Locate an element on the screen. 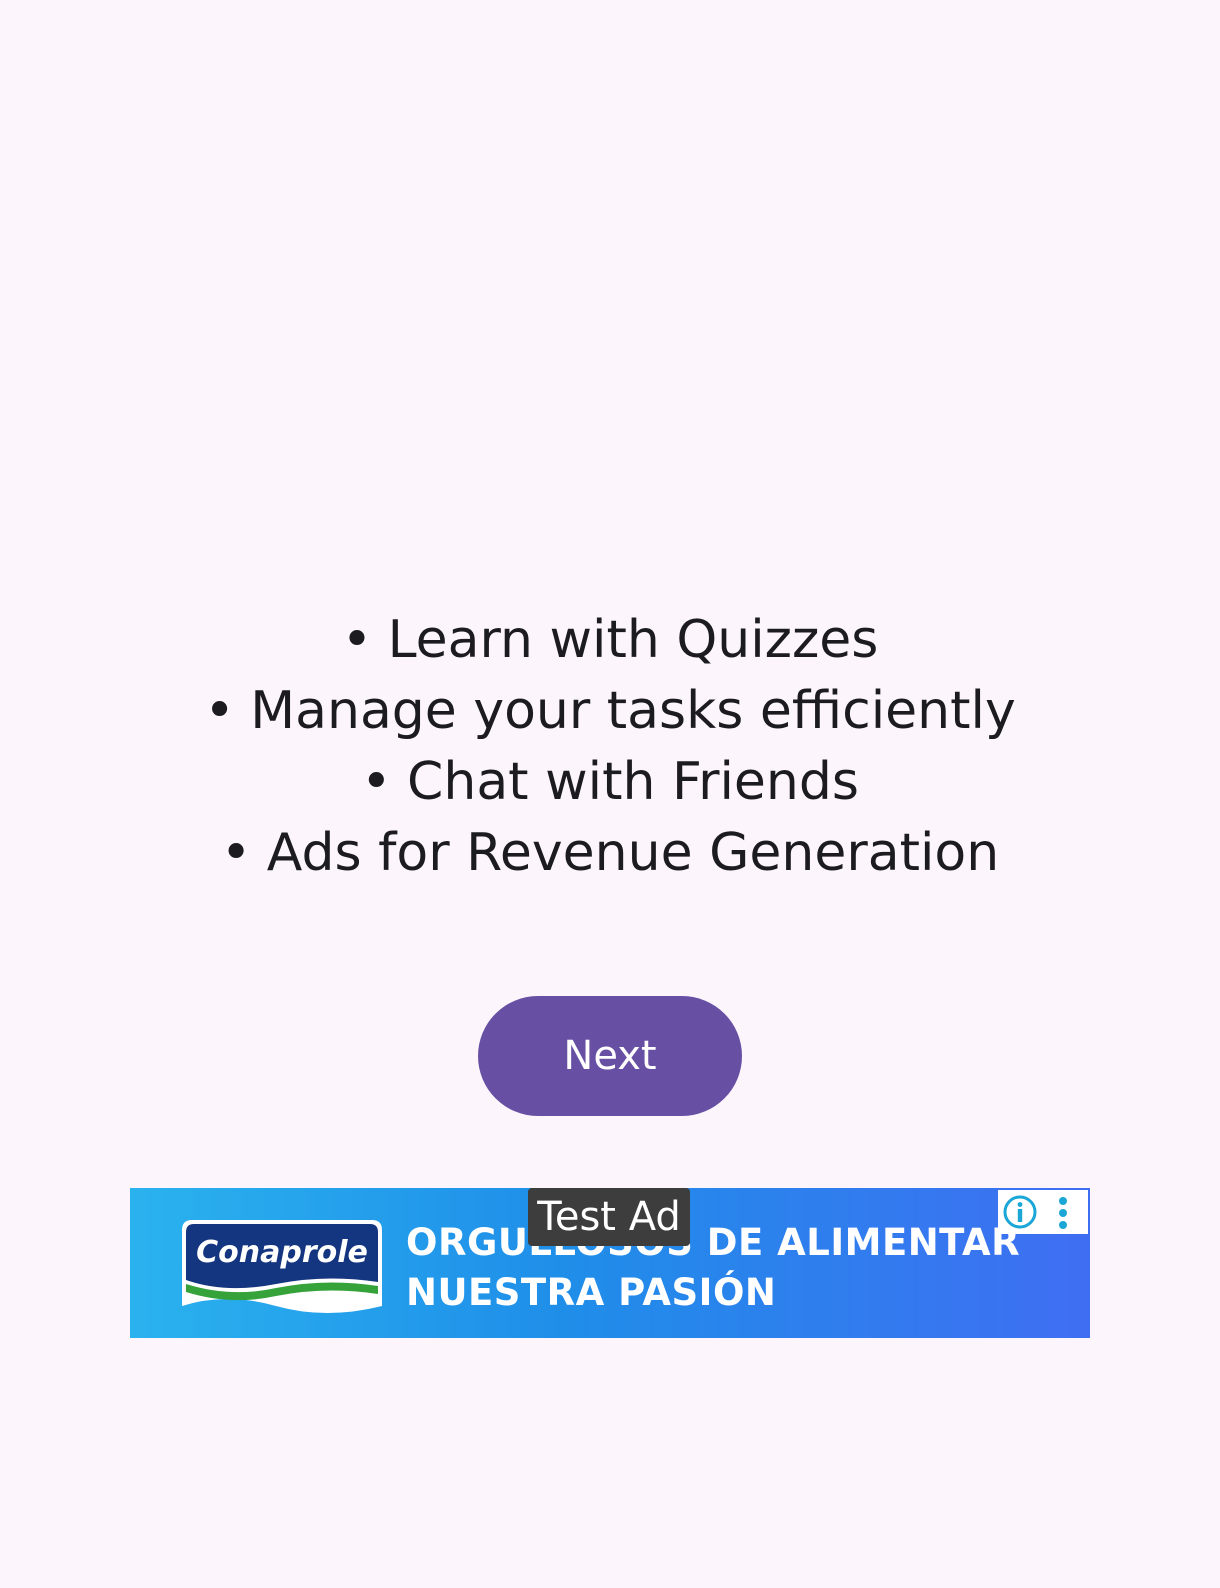 This screenshot has height=1588, width=1220. feature-item: • Manage your tasks efficiently is located at coordinates (610, 711).